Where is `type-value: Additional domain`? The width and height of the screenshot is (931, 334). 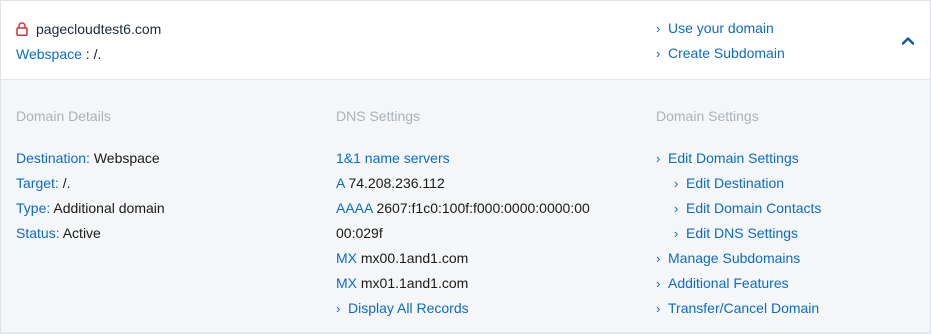 type-value: Additional domain is located at coordinates (107, 208).